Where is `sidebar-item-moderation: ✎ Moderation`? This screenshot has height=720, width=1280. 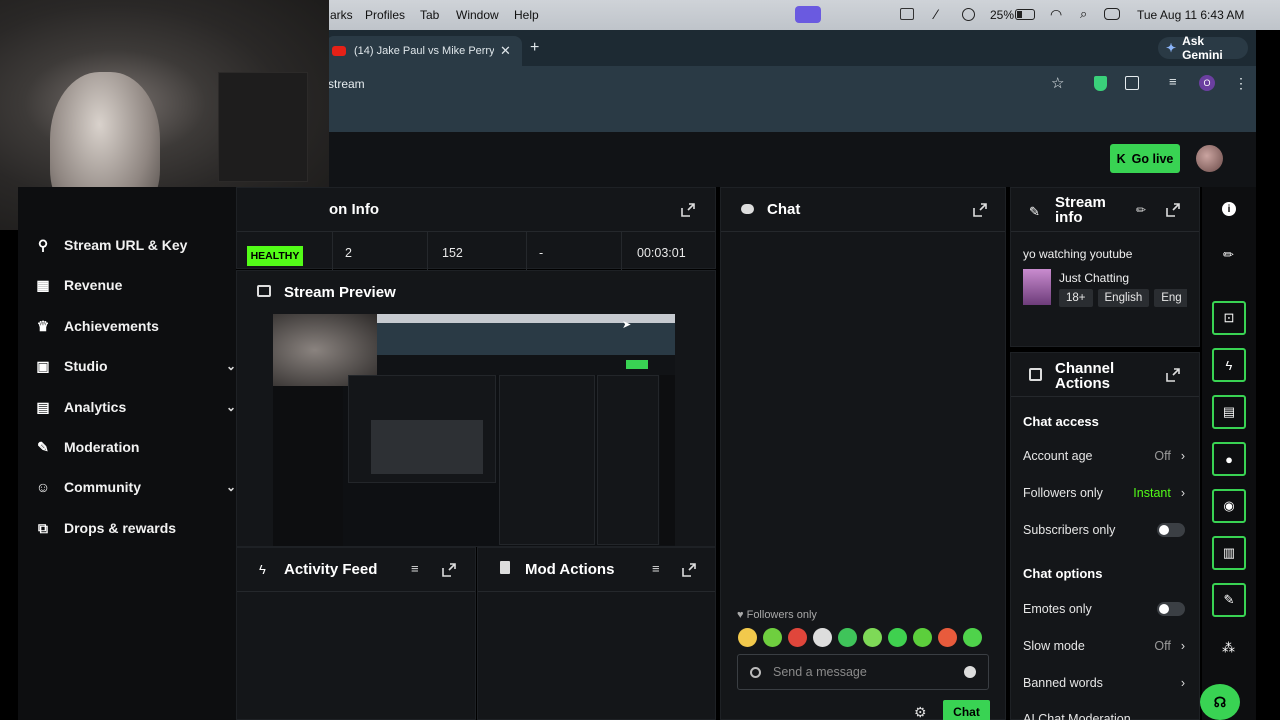 sidebar-item-moderation: ✎ Moderation is located at coordinates (88, 447).